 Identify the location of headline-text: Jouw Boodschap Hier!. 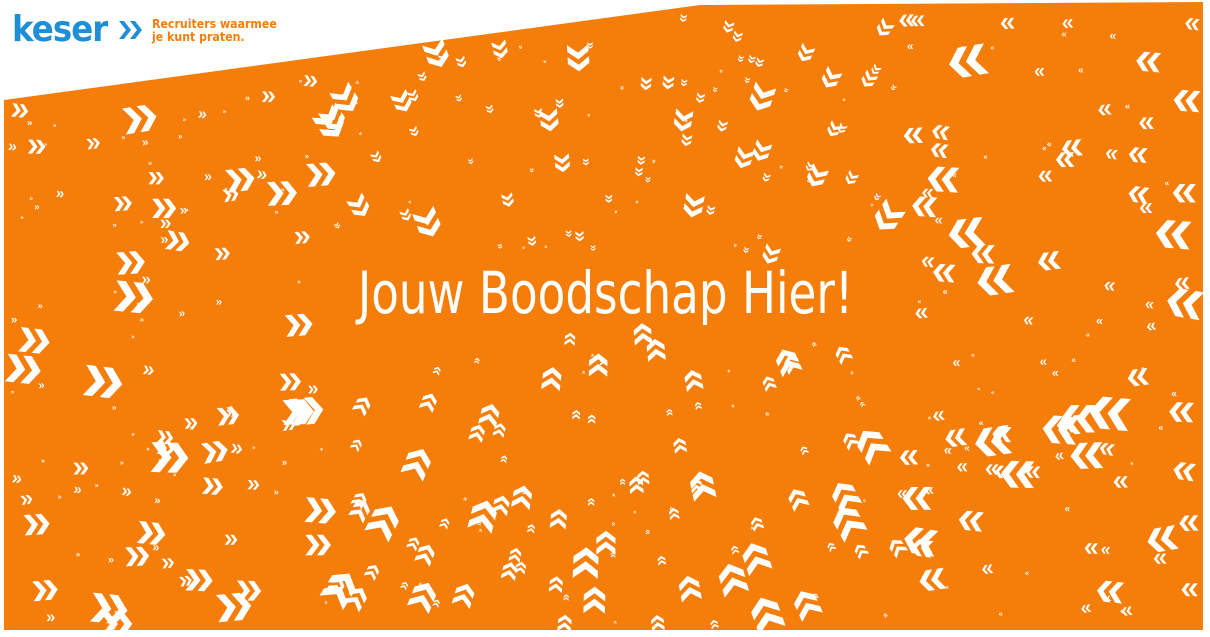
(605, 293).